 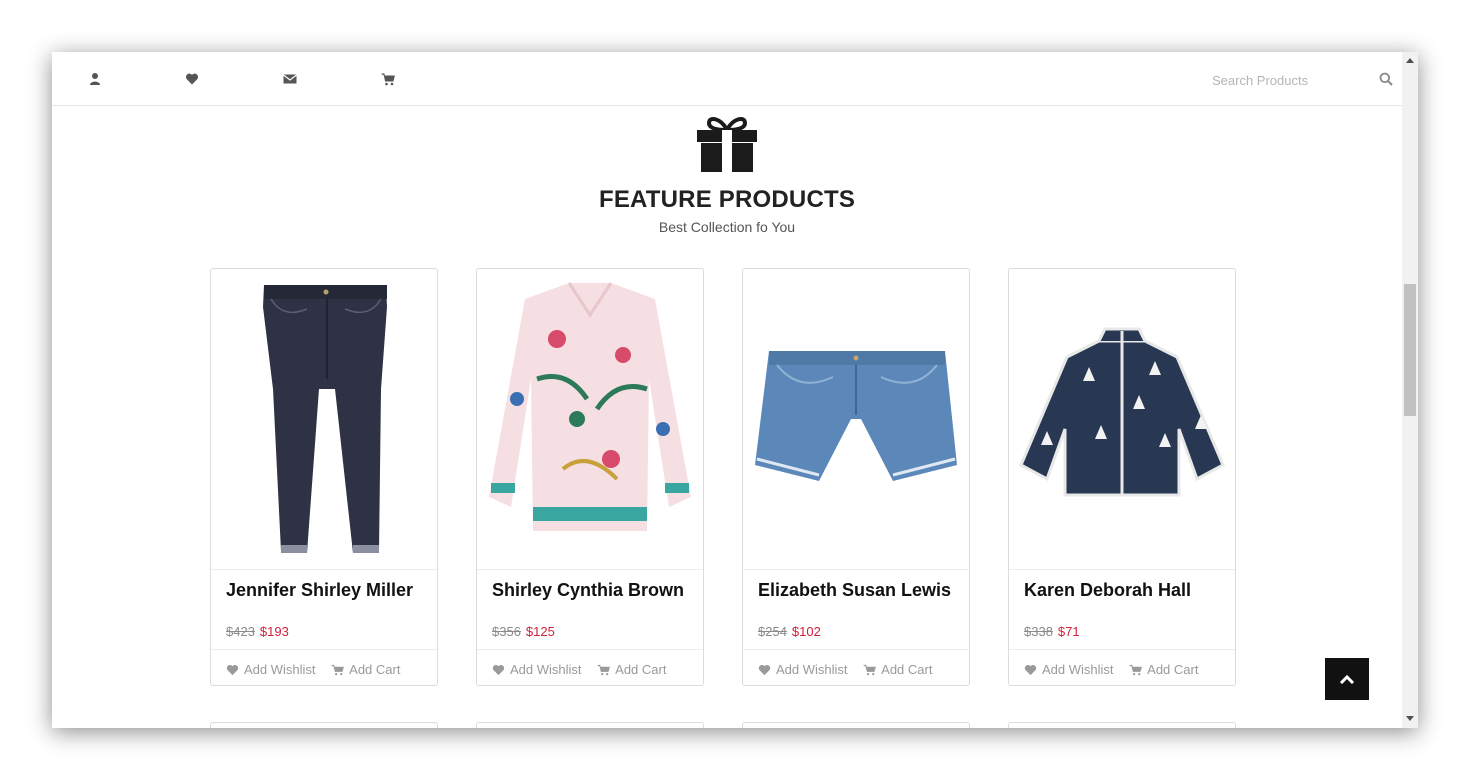 I want to click on product-image-dark-denim-jeans, so click(x=324, y=419).